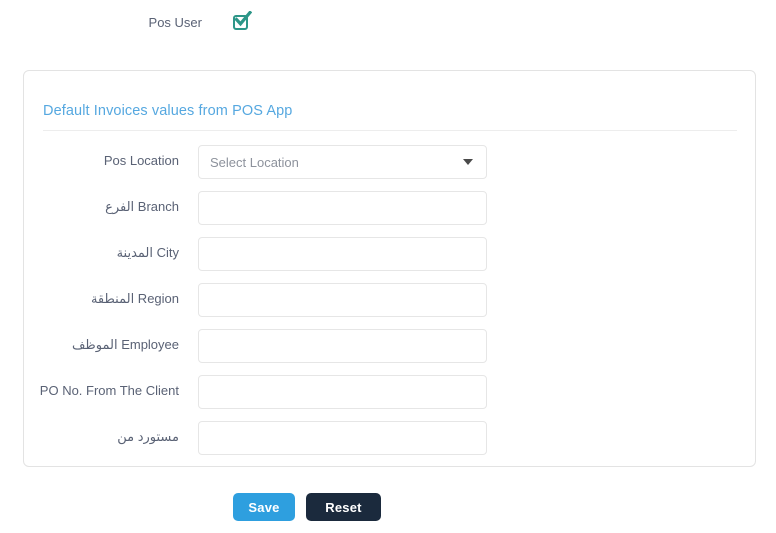  I want to click on form-actions: Save Reset, so click(388, 507).